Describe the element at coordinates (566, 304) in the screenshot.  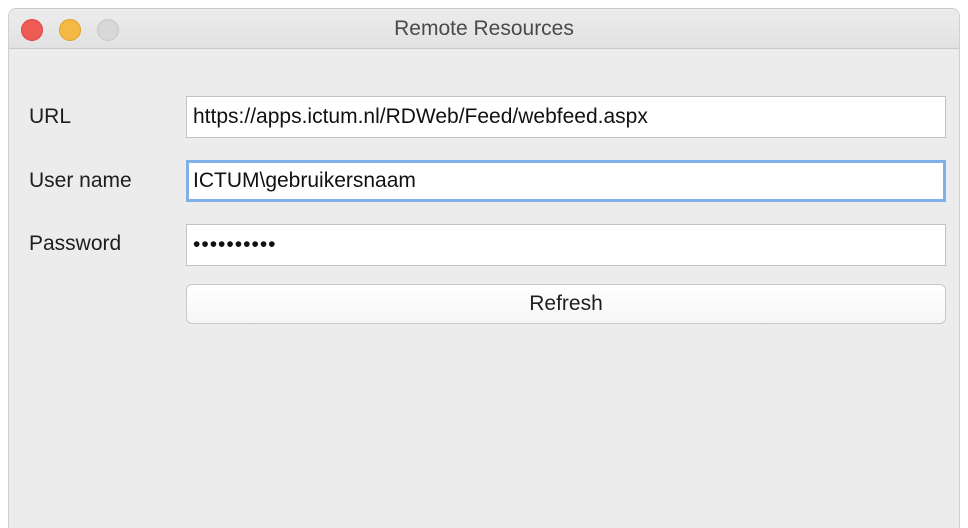
I see `refresh-button: Refresh` at that location.